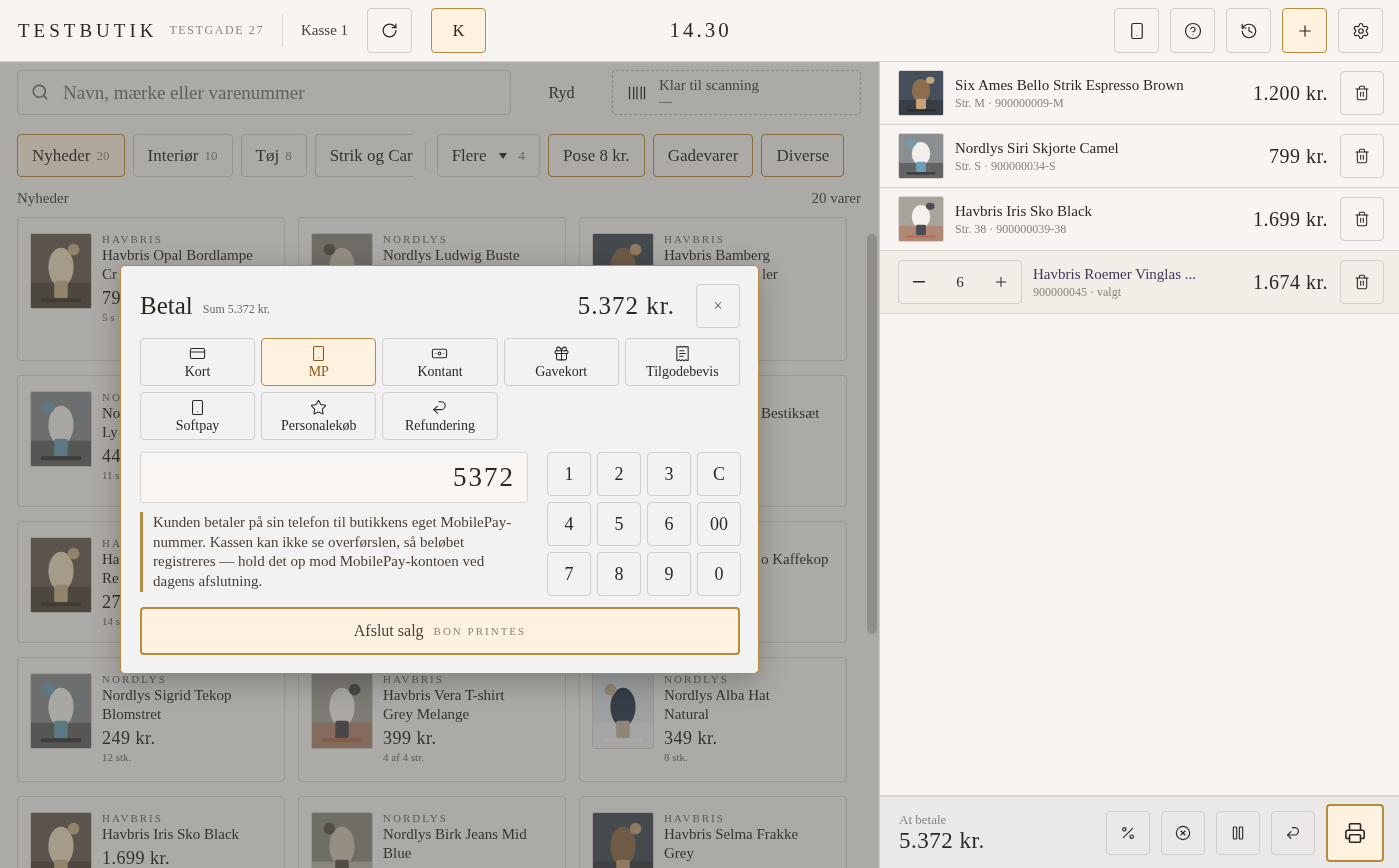 Image resolution: width=1399 pixels, height=868 pixels. What do you see at coordinates (676, 757) in the screenshot?
I see `product-stock: 8 stk.` at bounding box center [676, 757].